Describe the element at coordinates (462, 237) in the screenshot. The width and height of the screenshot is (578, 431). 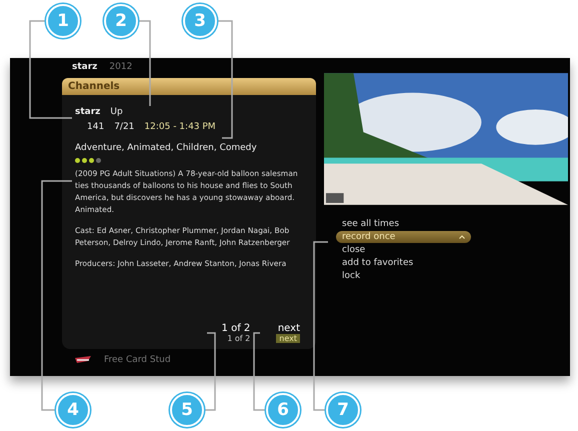
I see `caret-icon` at that location.